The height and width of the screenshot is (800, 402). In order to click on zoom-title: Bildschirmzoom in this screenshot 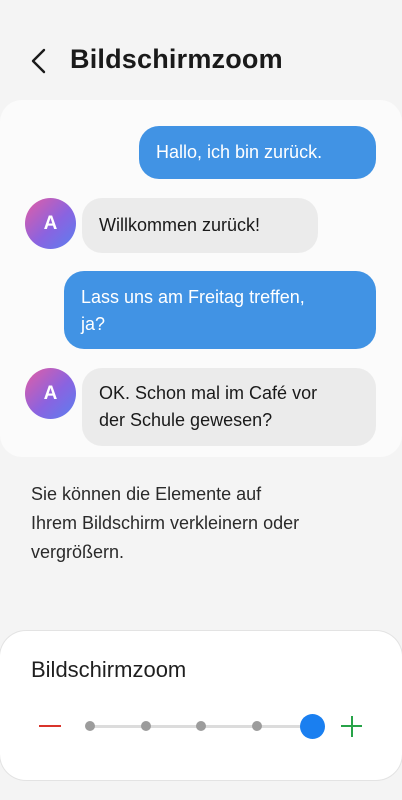, I will do `click(109, 669)`.